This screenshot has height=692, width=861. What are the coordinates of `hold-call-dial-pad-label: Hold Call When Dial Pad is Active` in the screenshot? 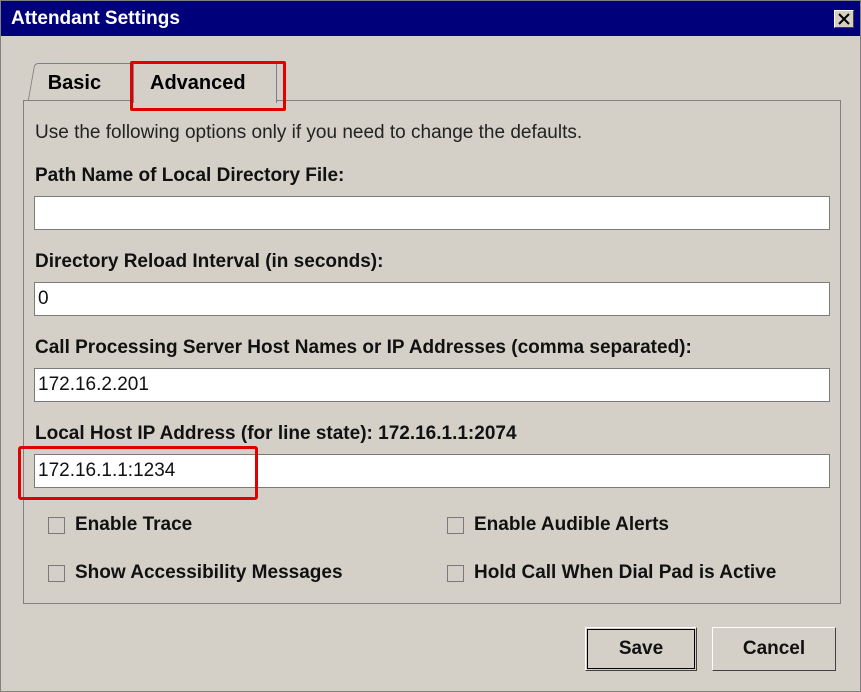 It's located at (625, 572).